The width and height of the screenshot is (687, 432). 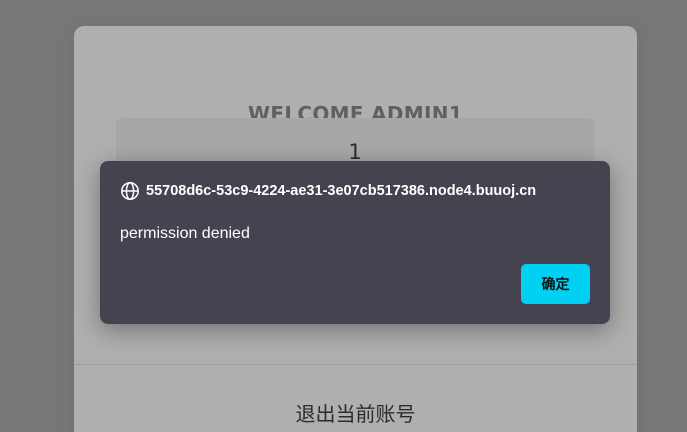 What do you see at coordinates (185, 233) in the screenshot?
I see `dialog-message: permission denied` at bounding box center [185, 233].